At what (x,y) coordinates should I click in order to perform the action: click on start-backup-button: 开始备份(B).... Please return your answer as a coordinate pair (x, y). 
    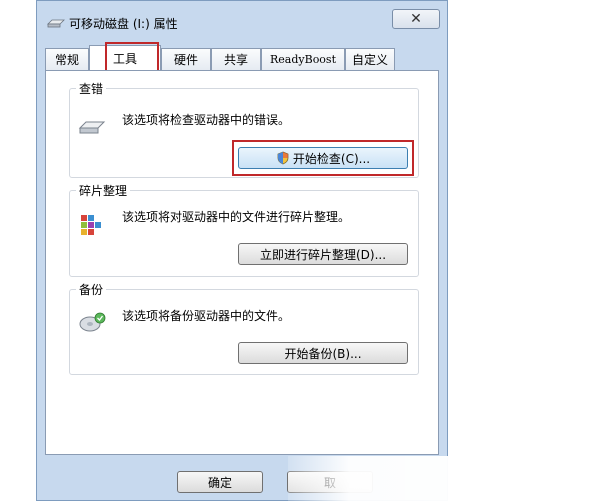
    Looking at the image, I should click on (323, 353).